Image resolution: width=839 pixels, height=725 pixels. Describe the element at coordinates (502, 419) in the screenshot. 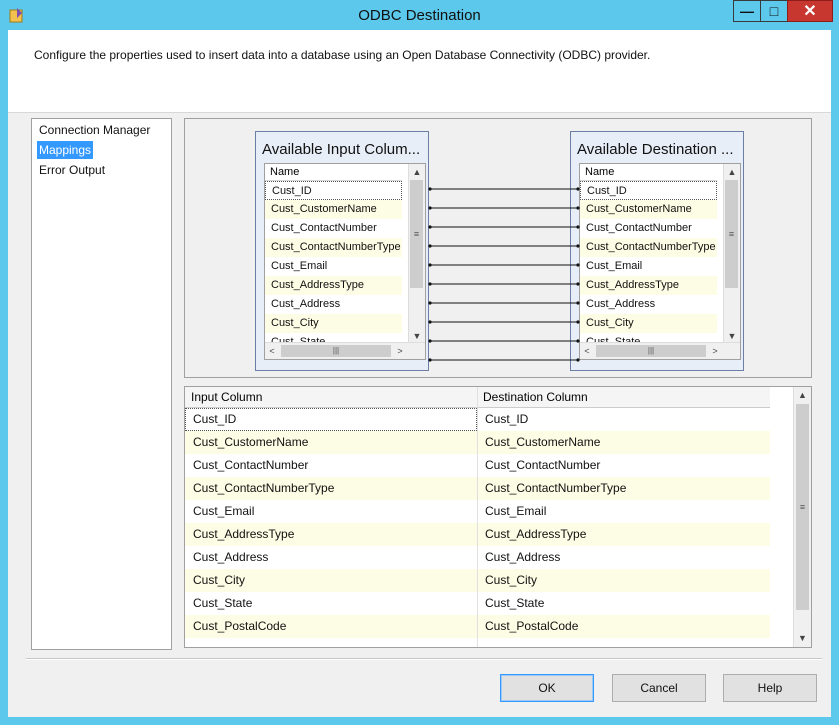

I see `grid-cell-destination-column: Cust_ID` at that location.